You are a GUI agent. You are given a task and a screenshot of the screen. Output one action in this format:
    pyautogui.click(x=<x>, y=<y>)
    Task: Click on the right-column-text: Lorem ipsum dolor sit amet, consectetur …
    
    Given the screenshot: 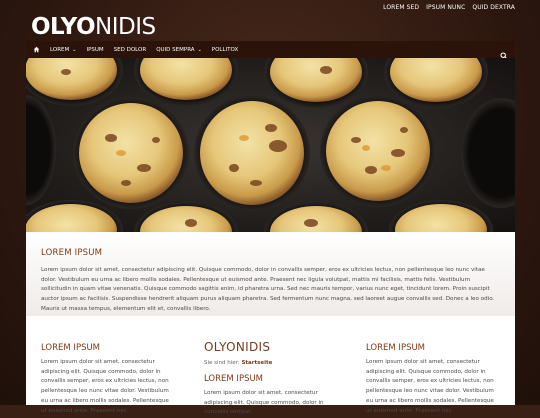 What is the action you would take?
    pyautogui.click(x=430, y=386)
    